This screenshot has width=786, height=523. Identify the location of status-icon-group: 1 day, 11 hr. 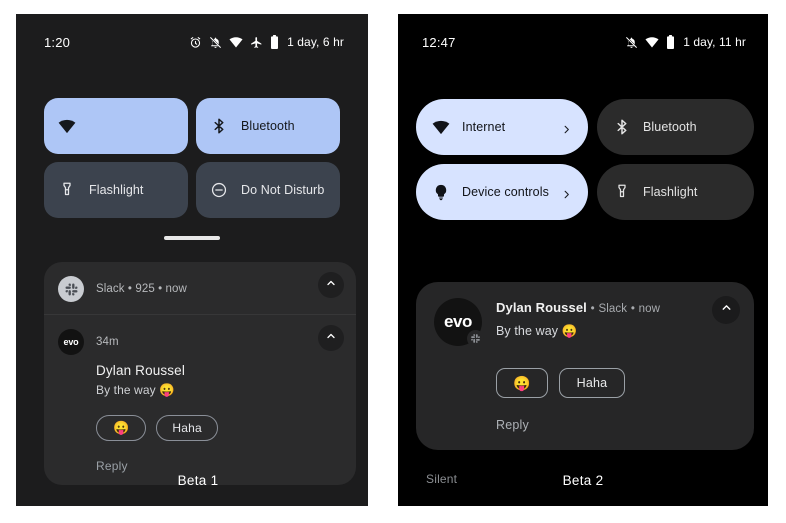
(685, 42).